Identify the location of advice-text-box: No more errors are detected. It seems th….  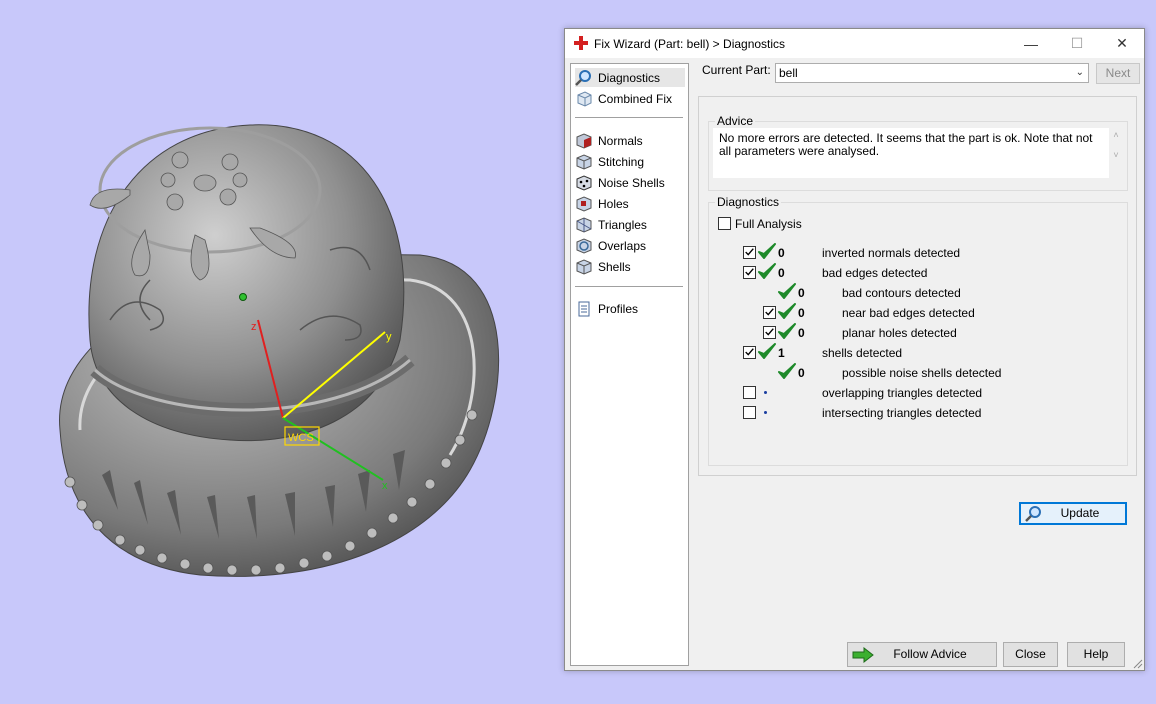
(911, 153).